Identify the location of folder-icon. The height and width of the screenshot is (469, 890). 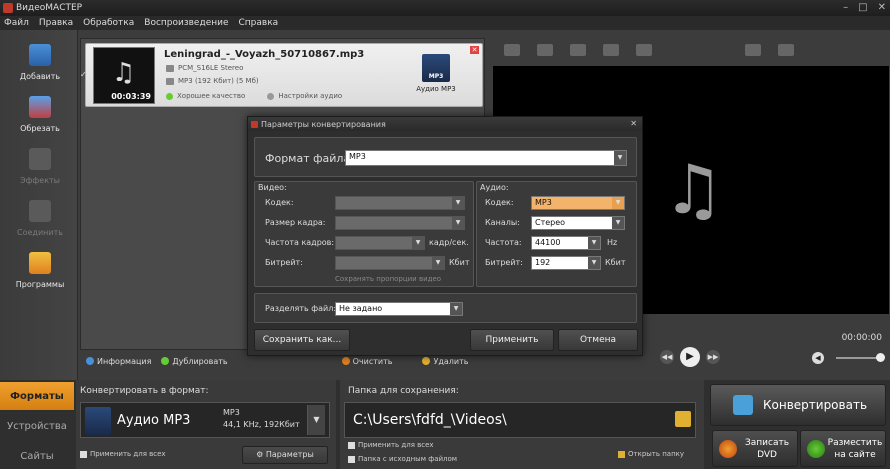
(683, 419).